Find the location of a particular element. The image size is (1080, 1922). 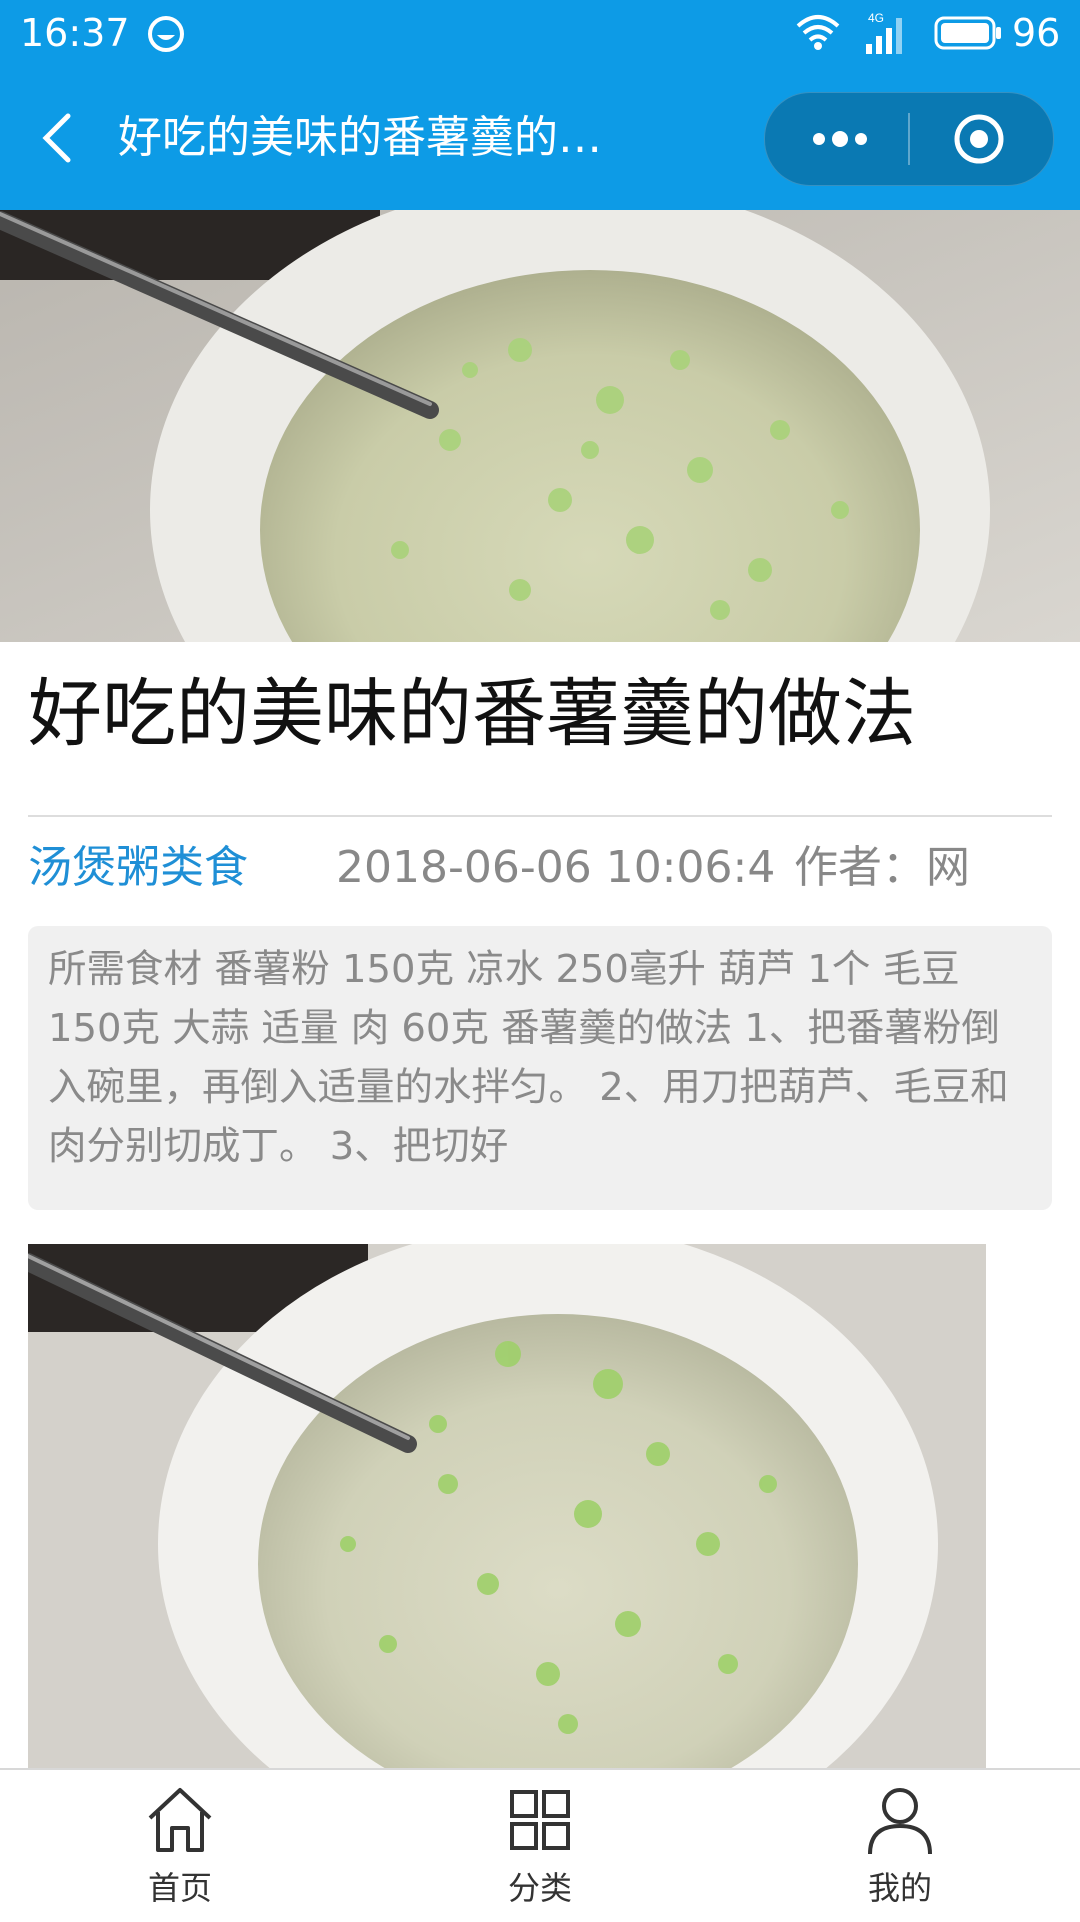

mini-program-capsule is located at coordinates (909, 139).